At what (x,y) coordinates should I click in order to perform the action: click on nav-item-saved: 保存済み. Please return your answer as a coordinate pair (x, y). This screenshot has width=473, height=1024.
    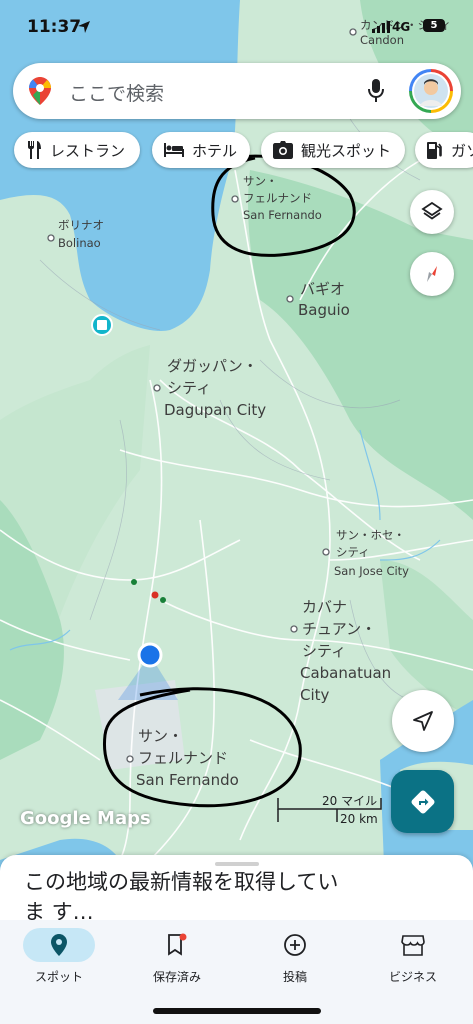
    Looking at the image, I should click on (177, 956).